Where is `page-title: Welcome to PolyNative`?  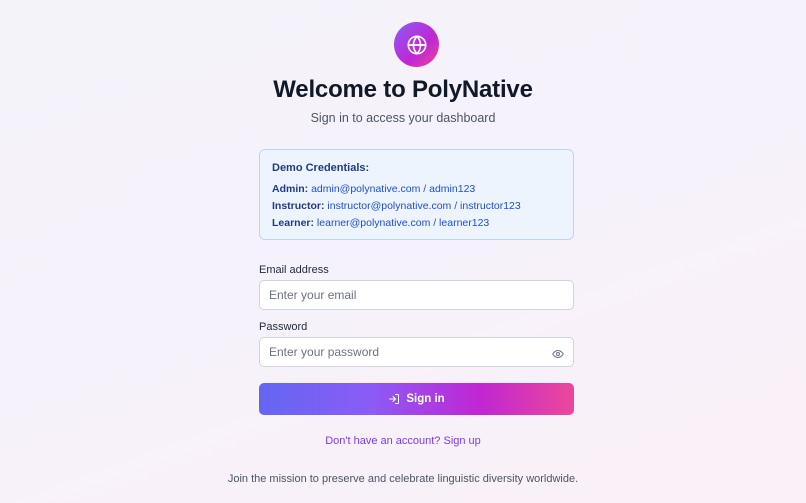
page-title: Welcome to PolyNative is located at coordinates (403, 89).